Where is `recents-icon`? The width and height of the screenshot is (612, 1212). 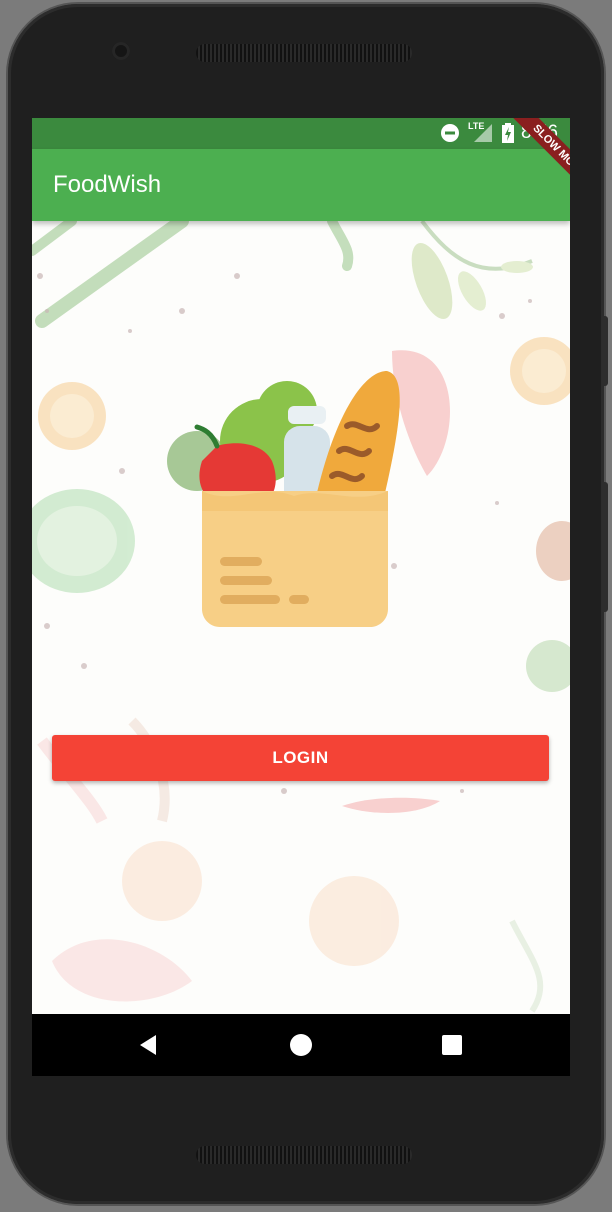 recents-icon is located at coordinates (452, 1045).